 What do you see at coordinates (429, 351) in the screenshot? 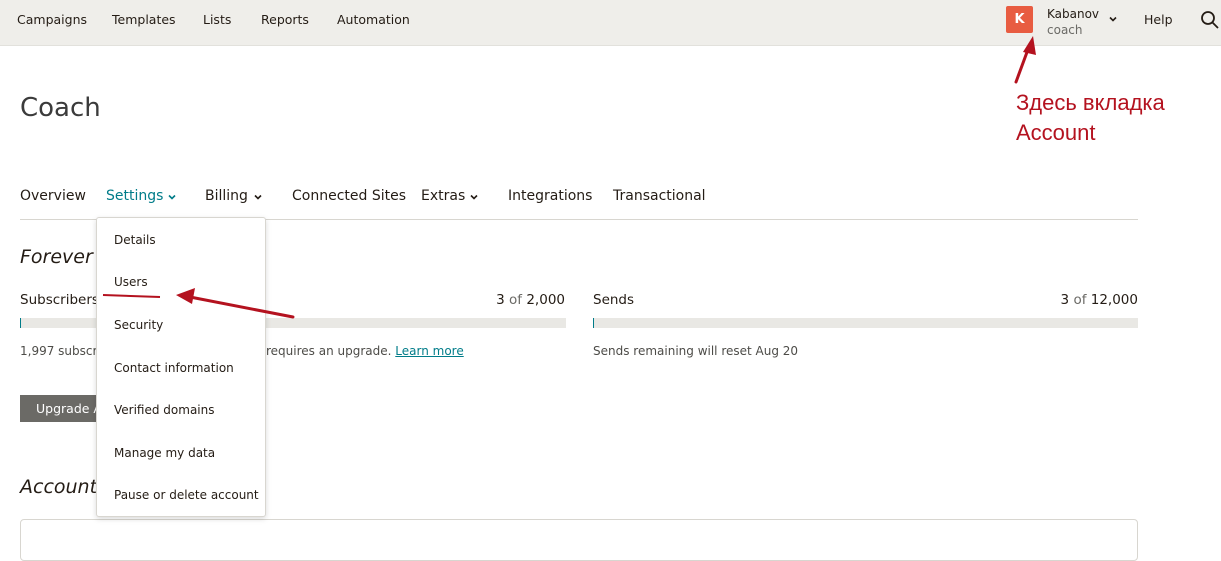
I see `learn-more-link: Learn more` at bounding box center [429, 351].